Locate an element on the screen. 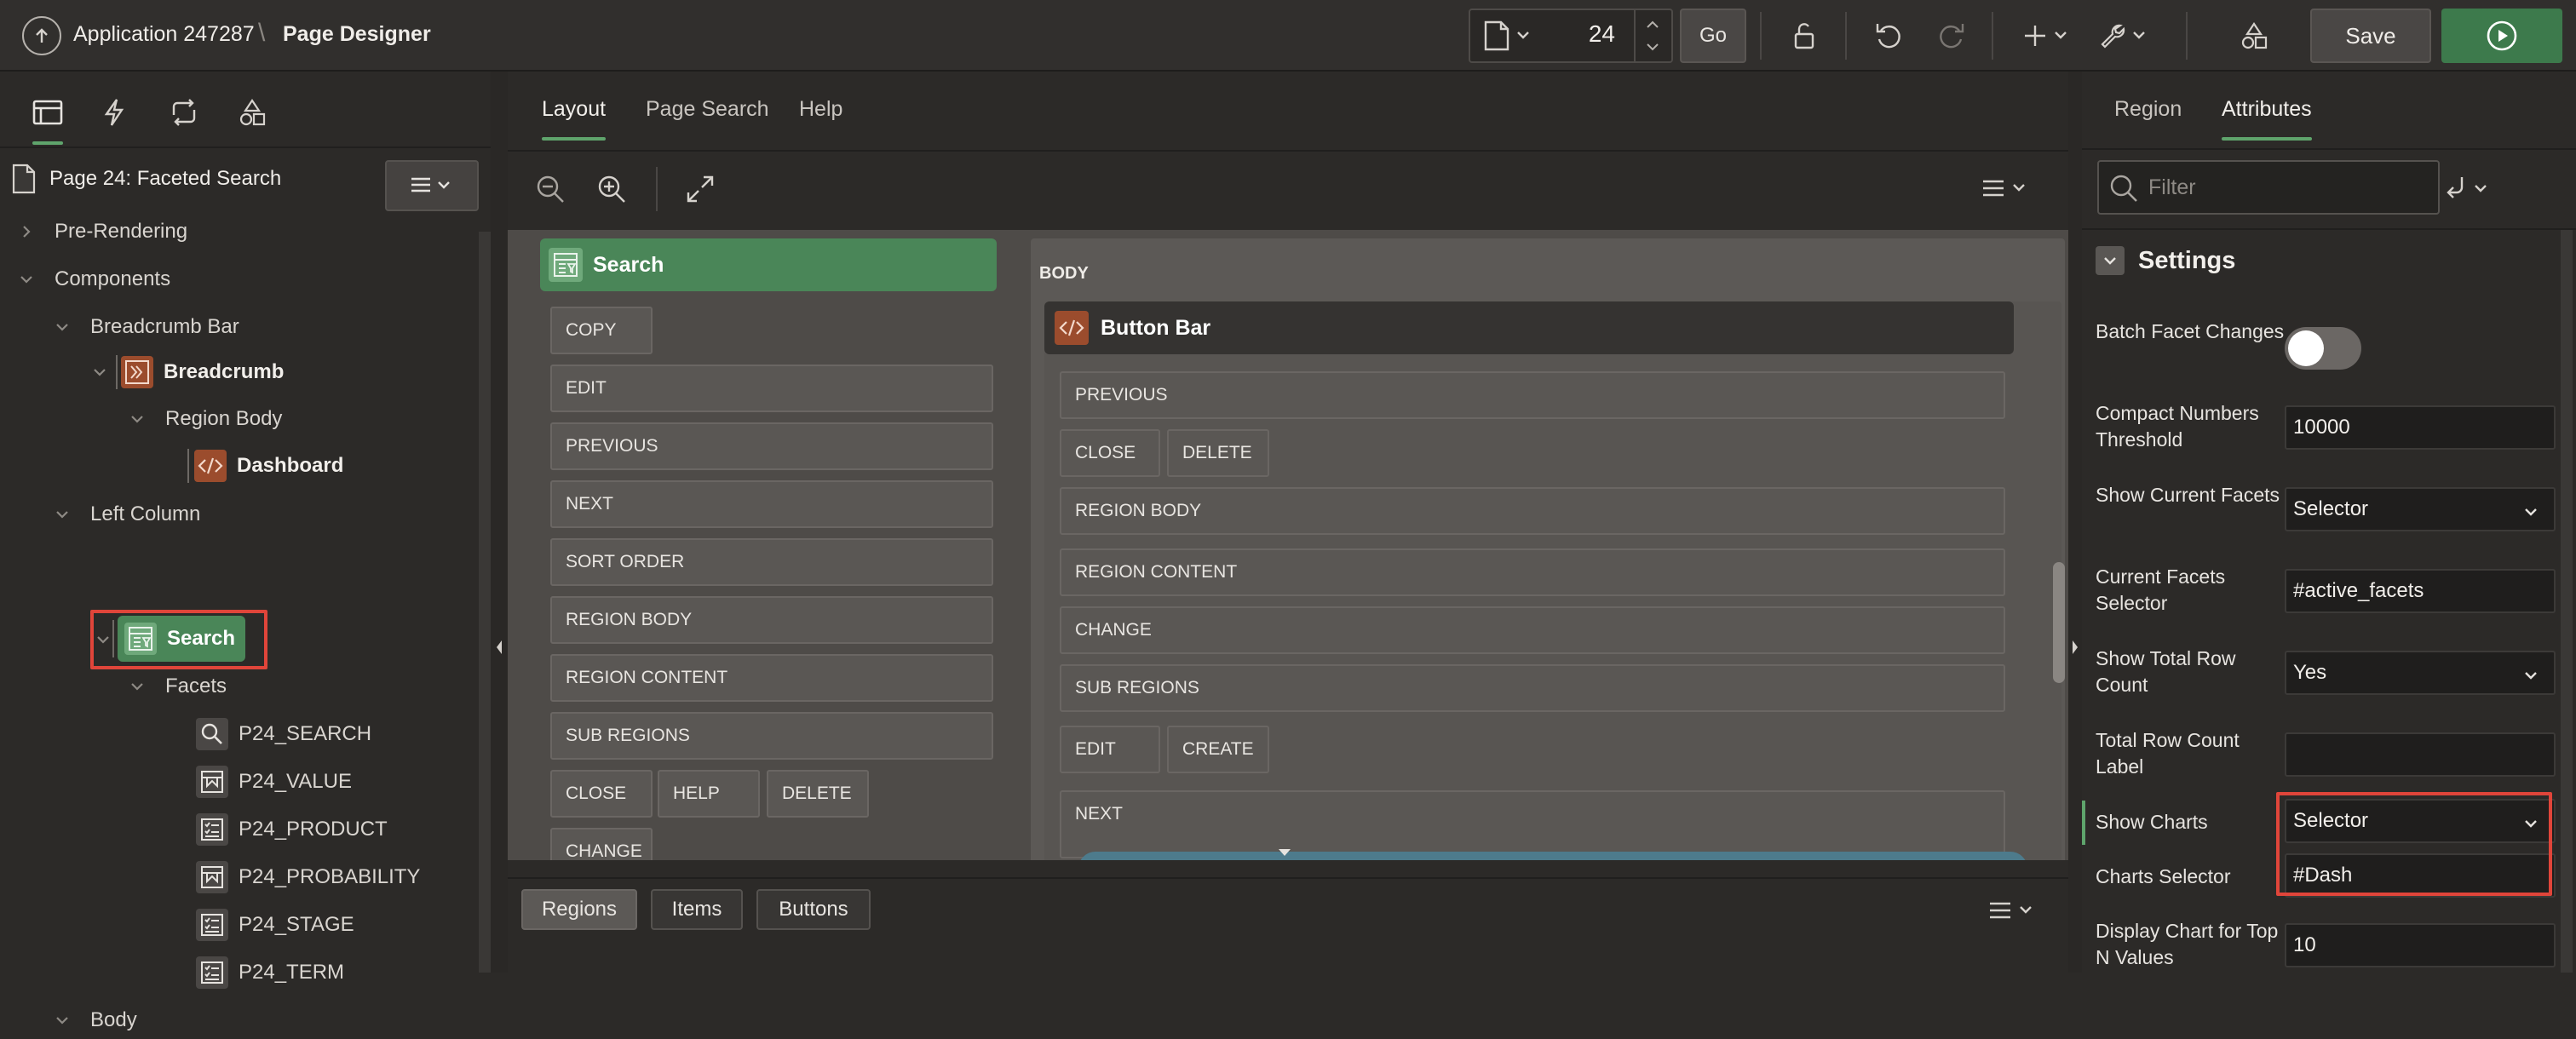 Image resolution: width=2576 pixels, height=1039 pixels. zoom-in-icon is located at coordinates (612, 189).